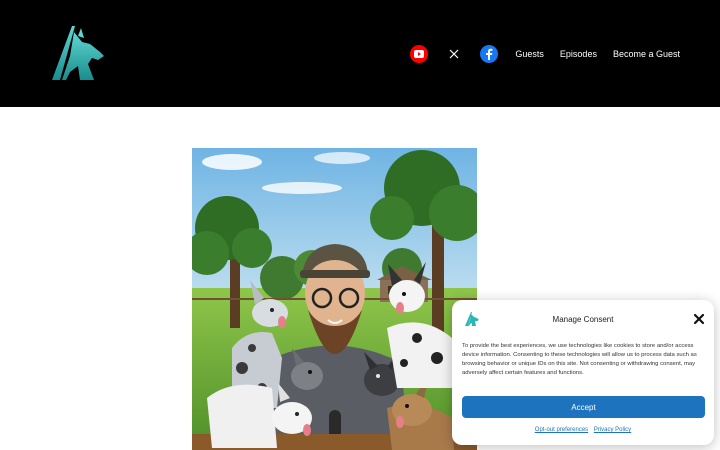 The height and width of the screenshot is (450, 720). I want to click on x-icon, so click(454, 54).